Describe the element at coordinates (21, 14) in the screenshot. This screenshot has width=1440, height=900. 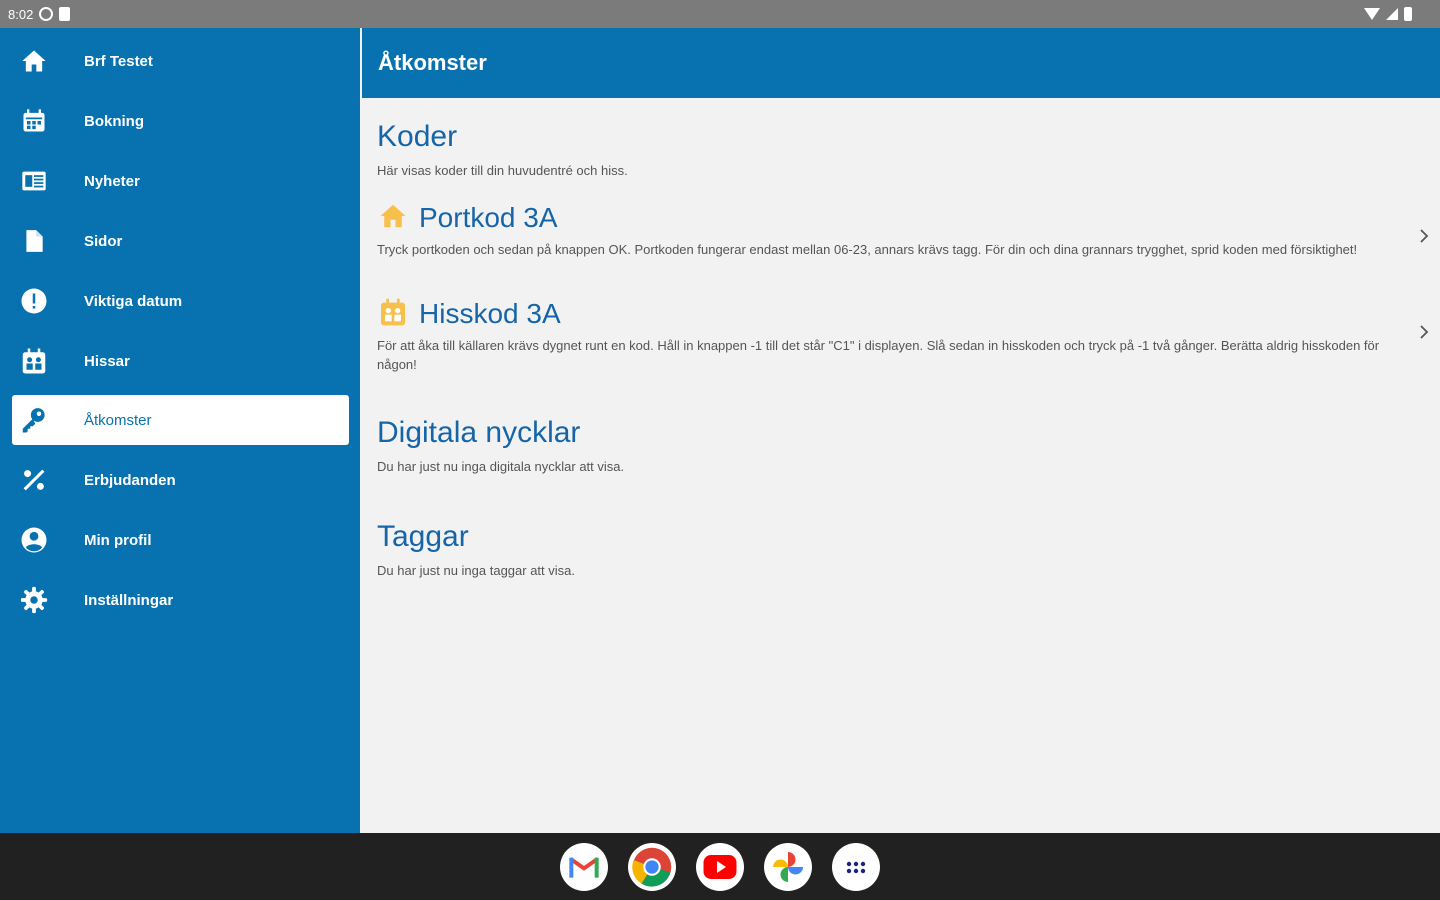
I see `status-time: 8:02` at that location.